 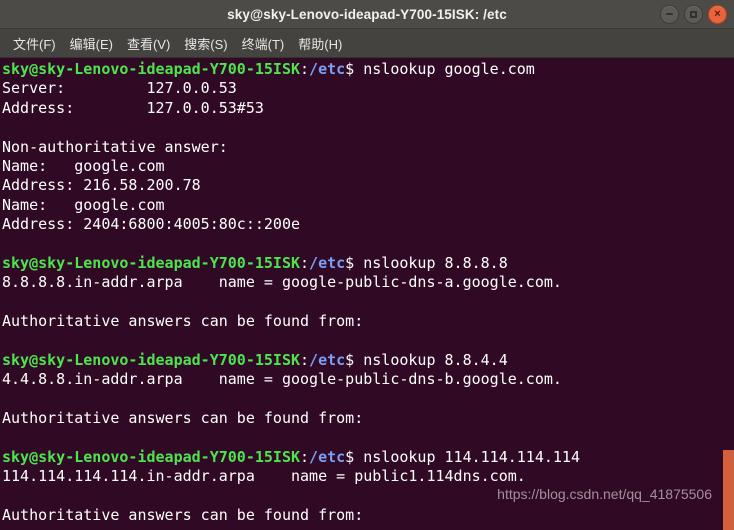 I want to click on maximize-button, so click(x=693, y=14).